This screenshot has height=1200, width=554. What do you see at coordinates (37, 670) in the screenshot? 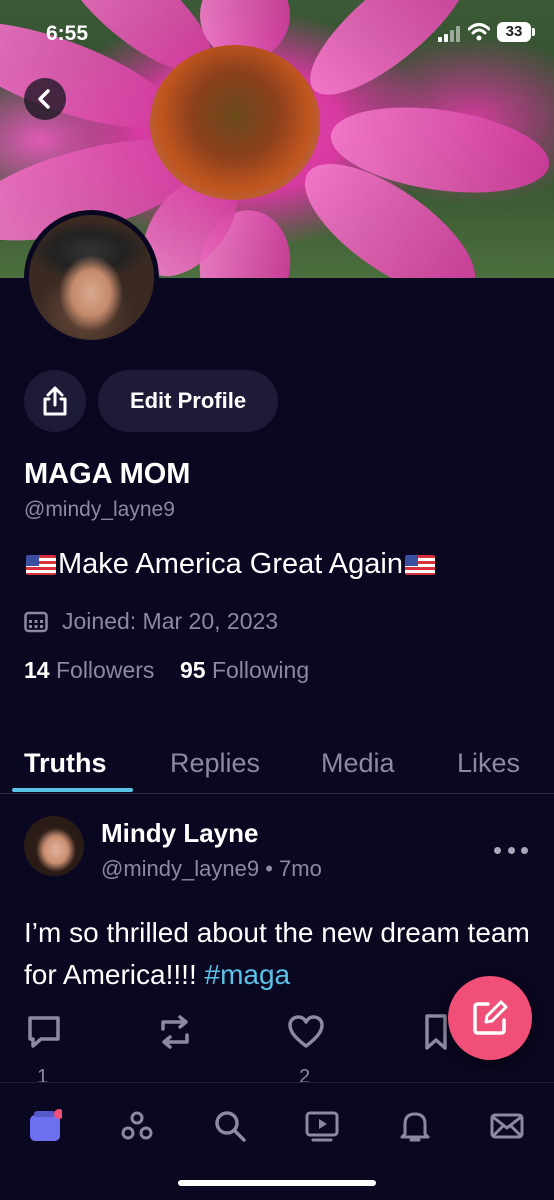
I see `followers-count: 14` at bounding box center [37, 670].